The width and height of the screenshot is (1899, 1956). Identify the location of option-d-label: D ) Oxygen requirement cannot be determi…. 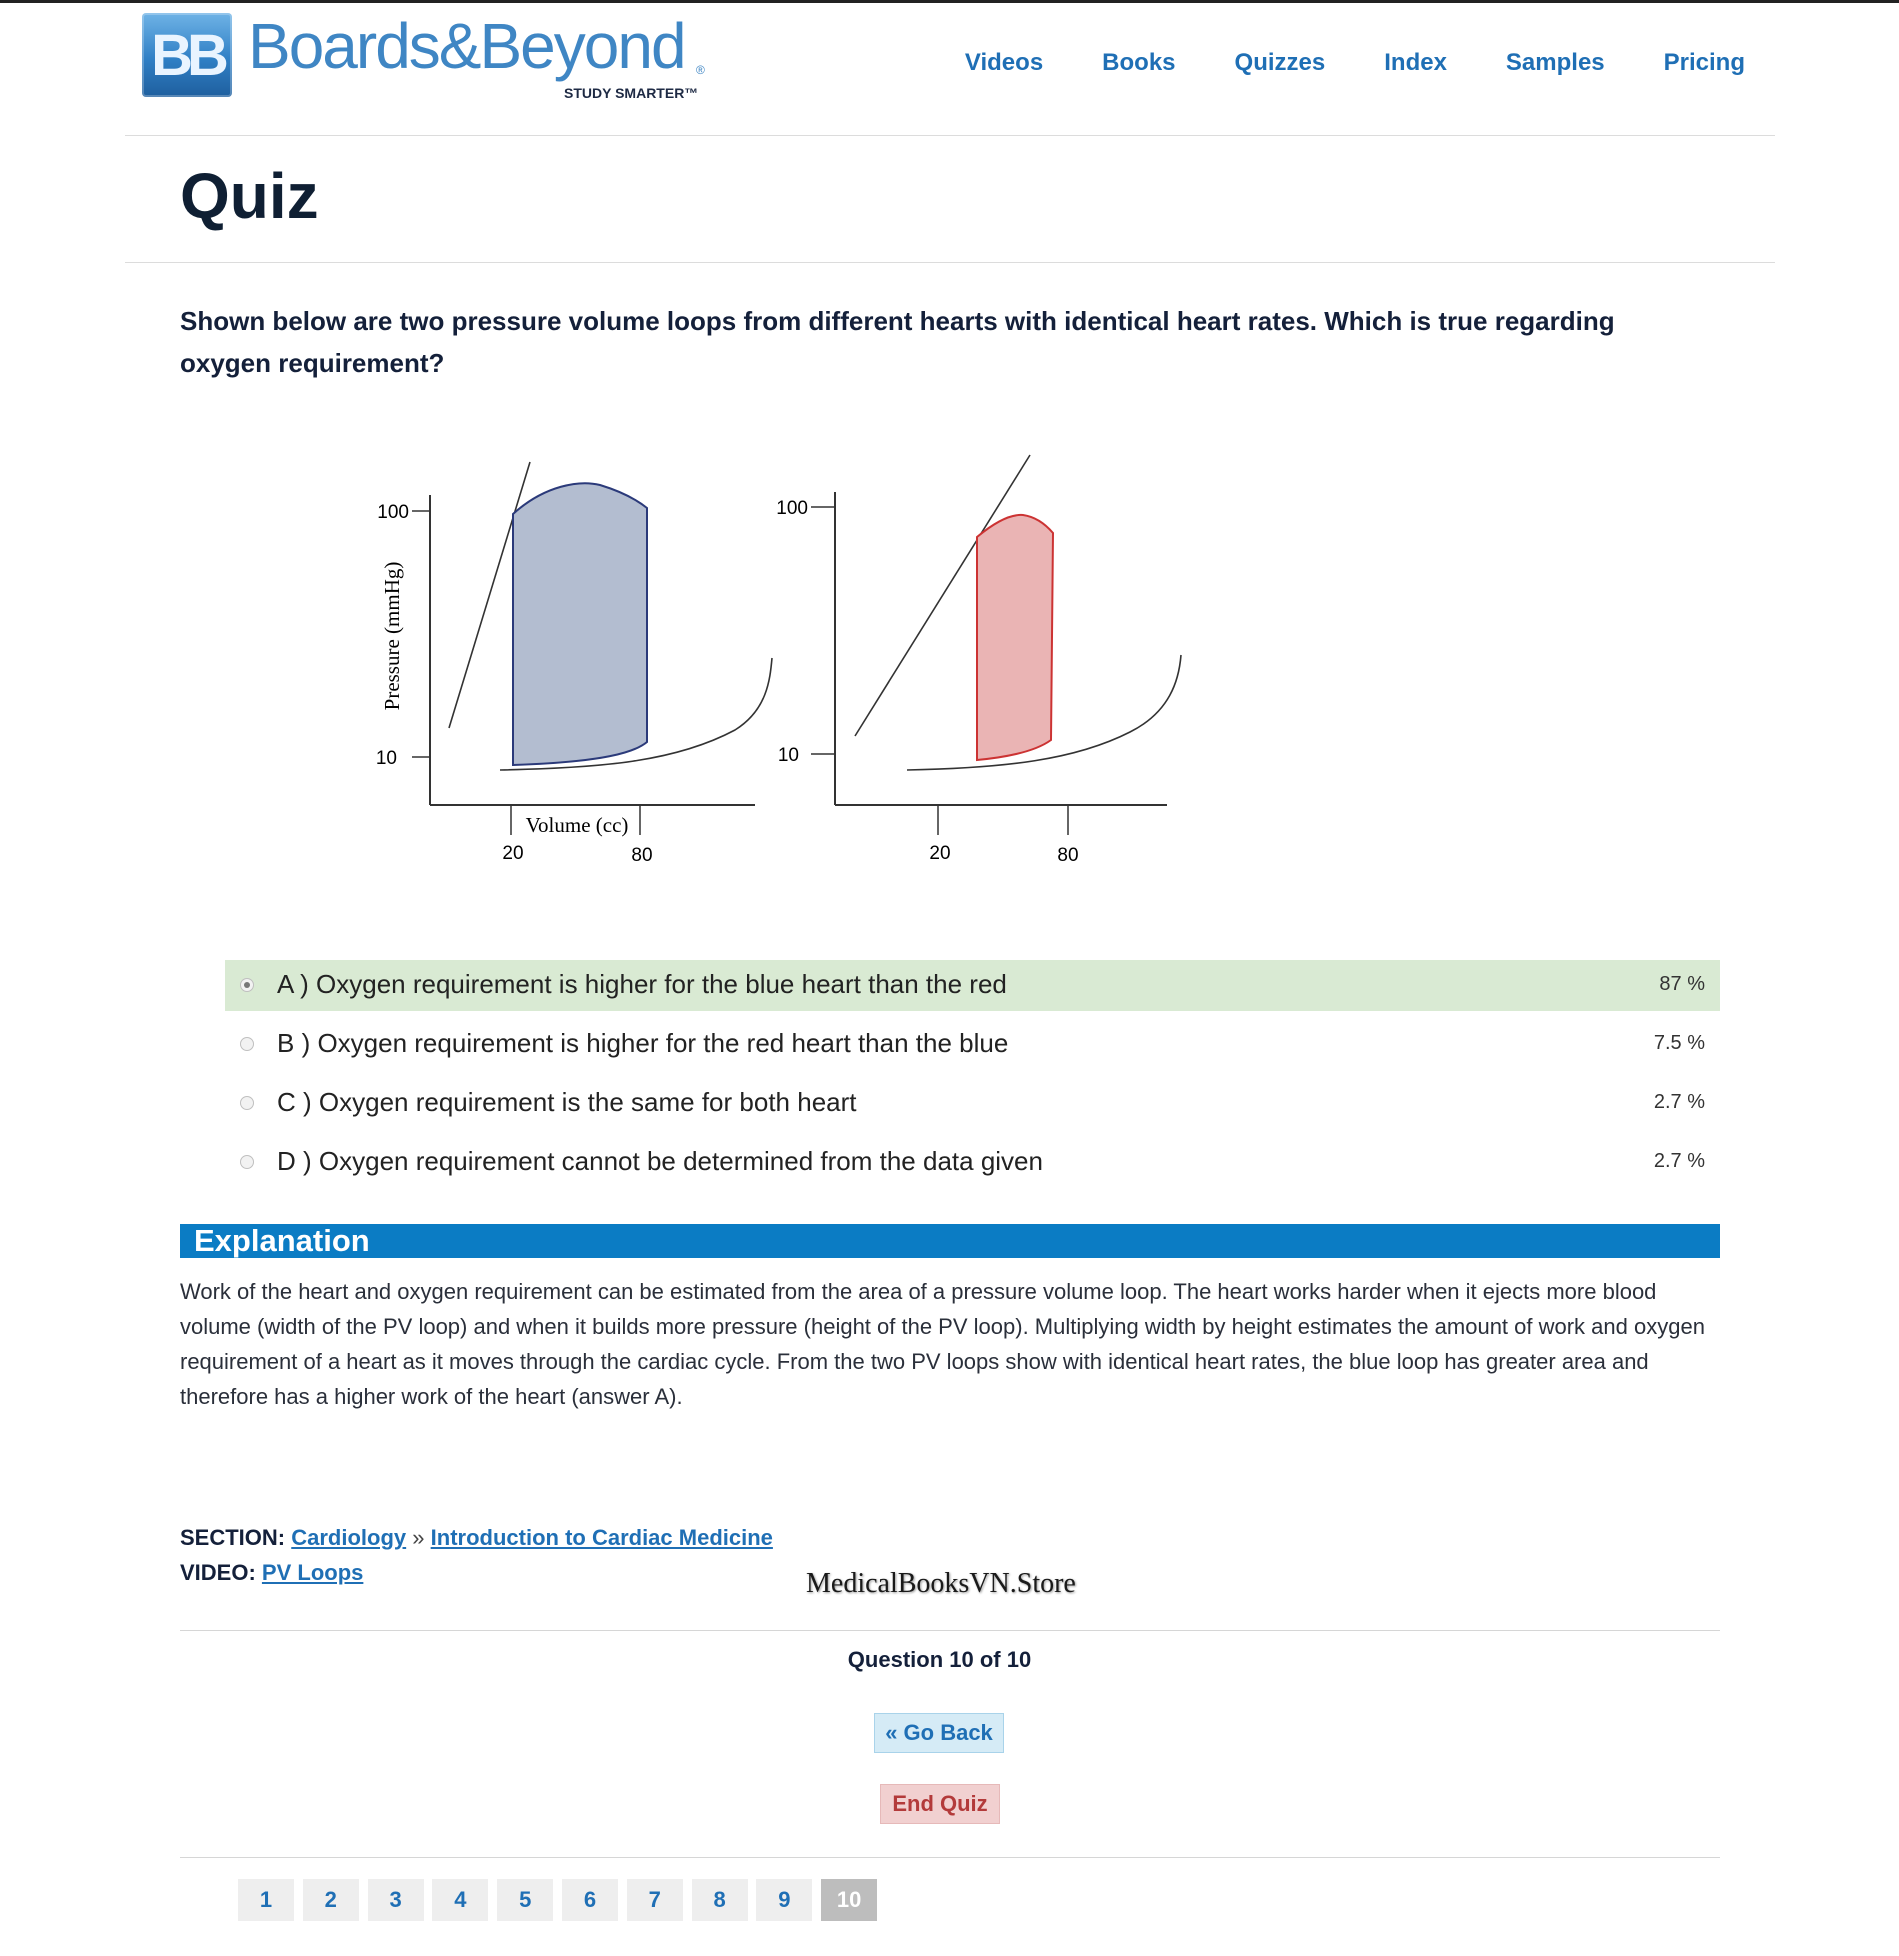
(660, 1161).